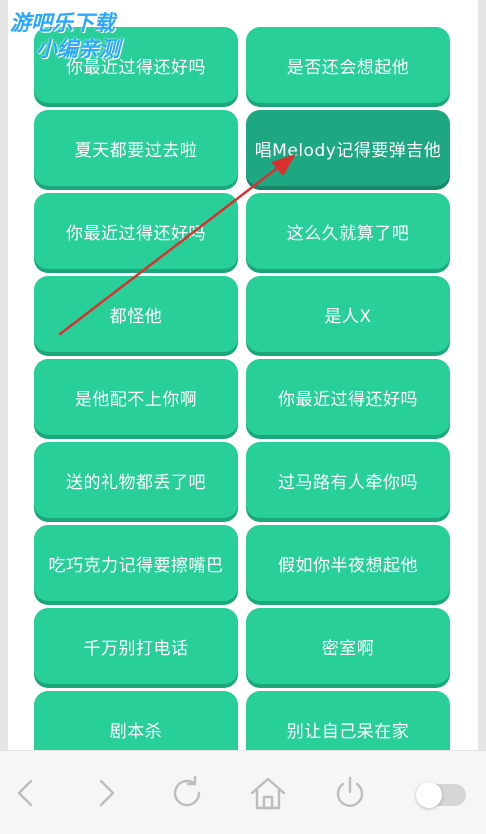 The height and width of the screenshot is (834, 486). I want to click on right-gutter, so click(482, 375).